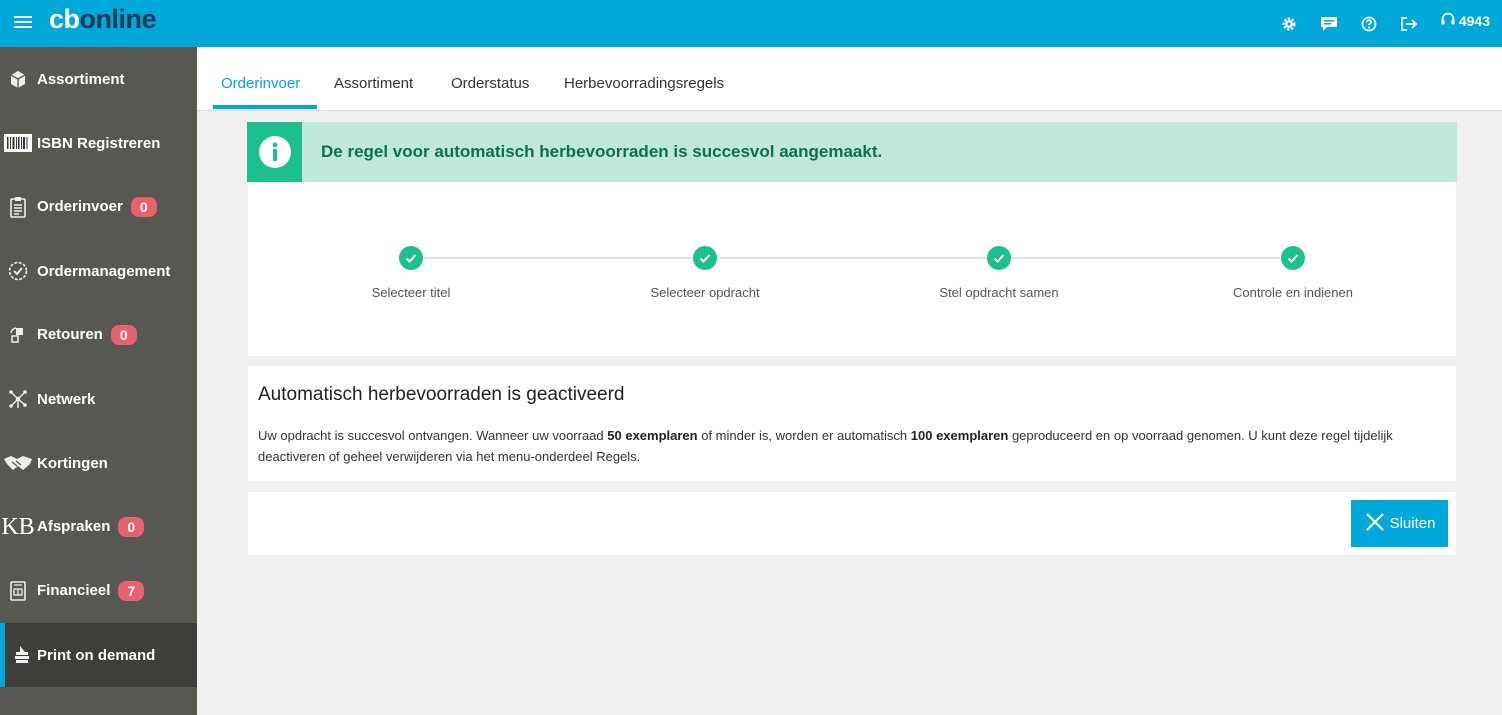  I want to click on top-bar: cbonline 4943, so click(751, 23).